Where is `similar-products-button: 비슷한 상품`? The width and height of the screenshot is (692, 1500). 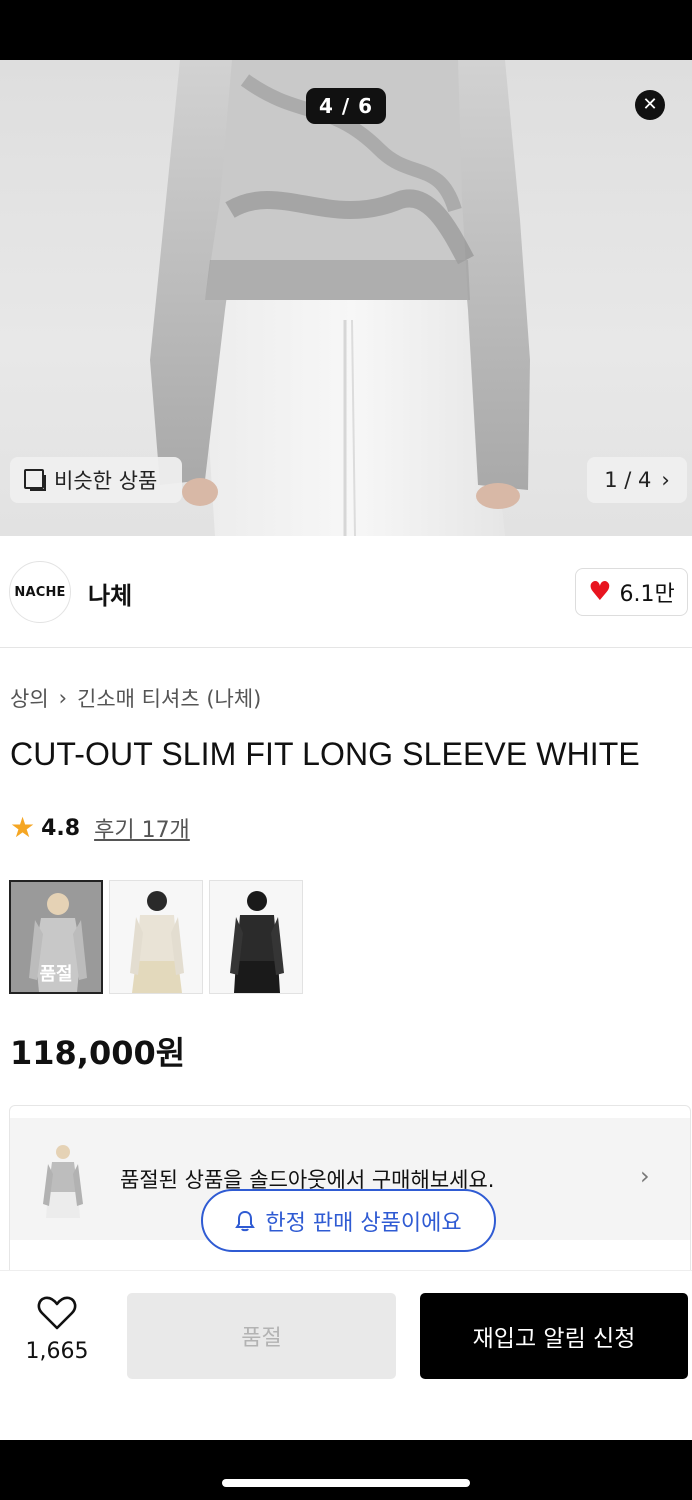 similar-products-button: 비슷한 상품 is located at coordinates (96, 480).